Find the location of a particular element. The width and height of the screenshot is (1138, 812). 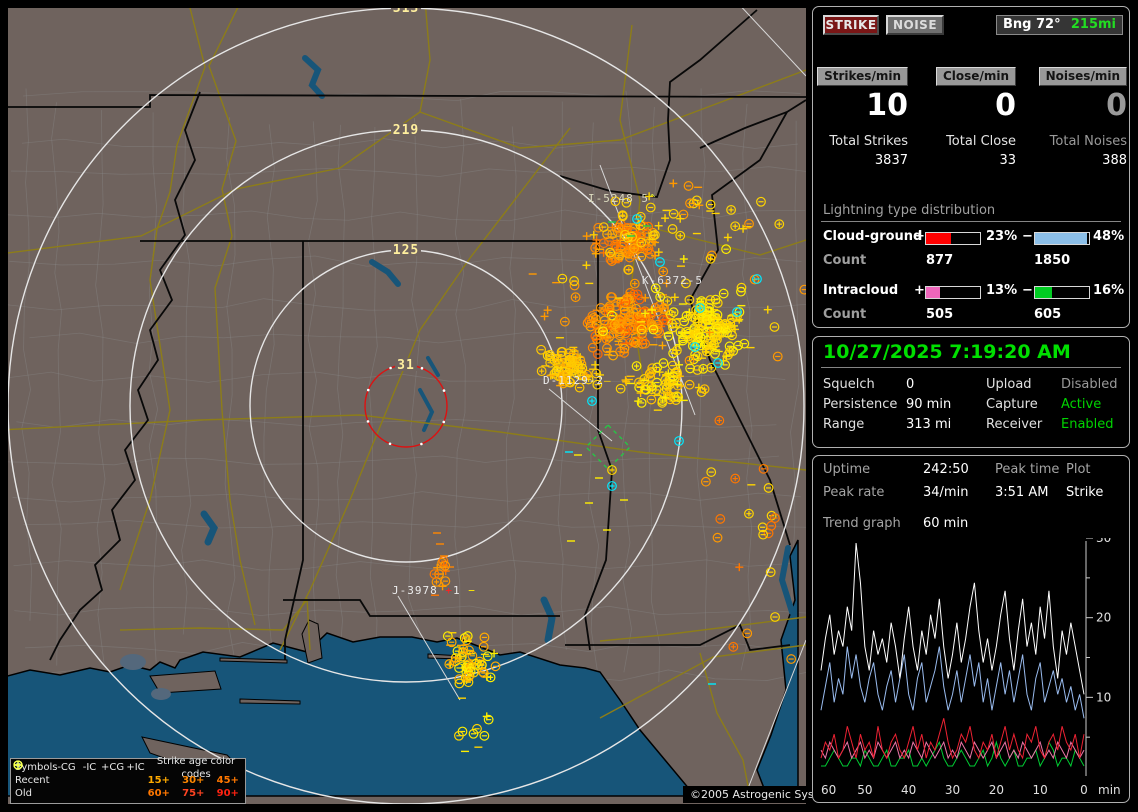

x-tick-label: 0 is located at coordinates (1084, 790).